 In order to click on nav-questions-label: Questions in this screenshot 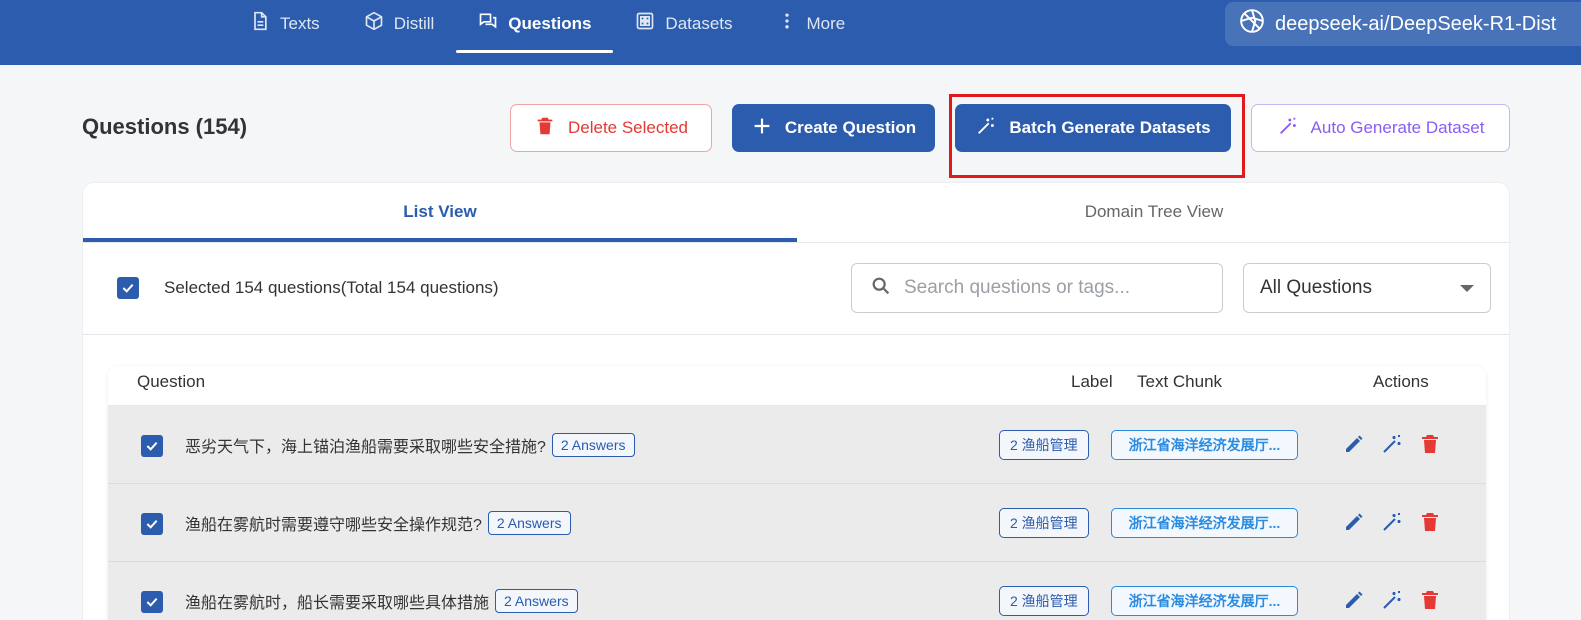, I will do `click(550, 23)`.